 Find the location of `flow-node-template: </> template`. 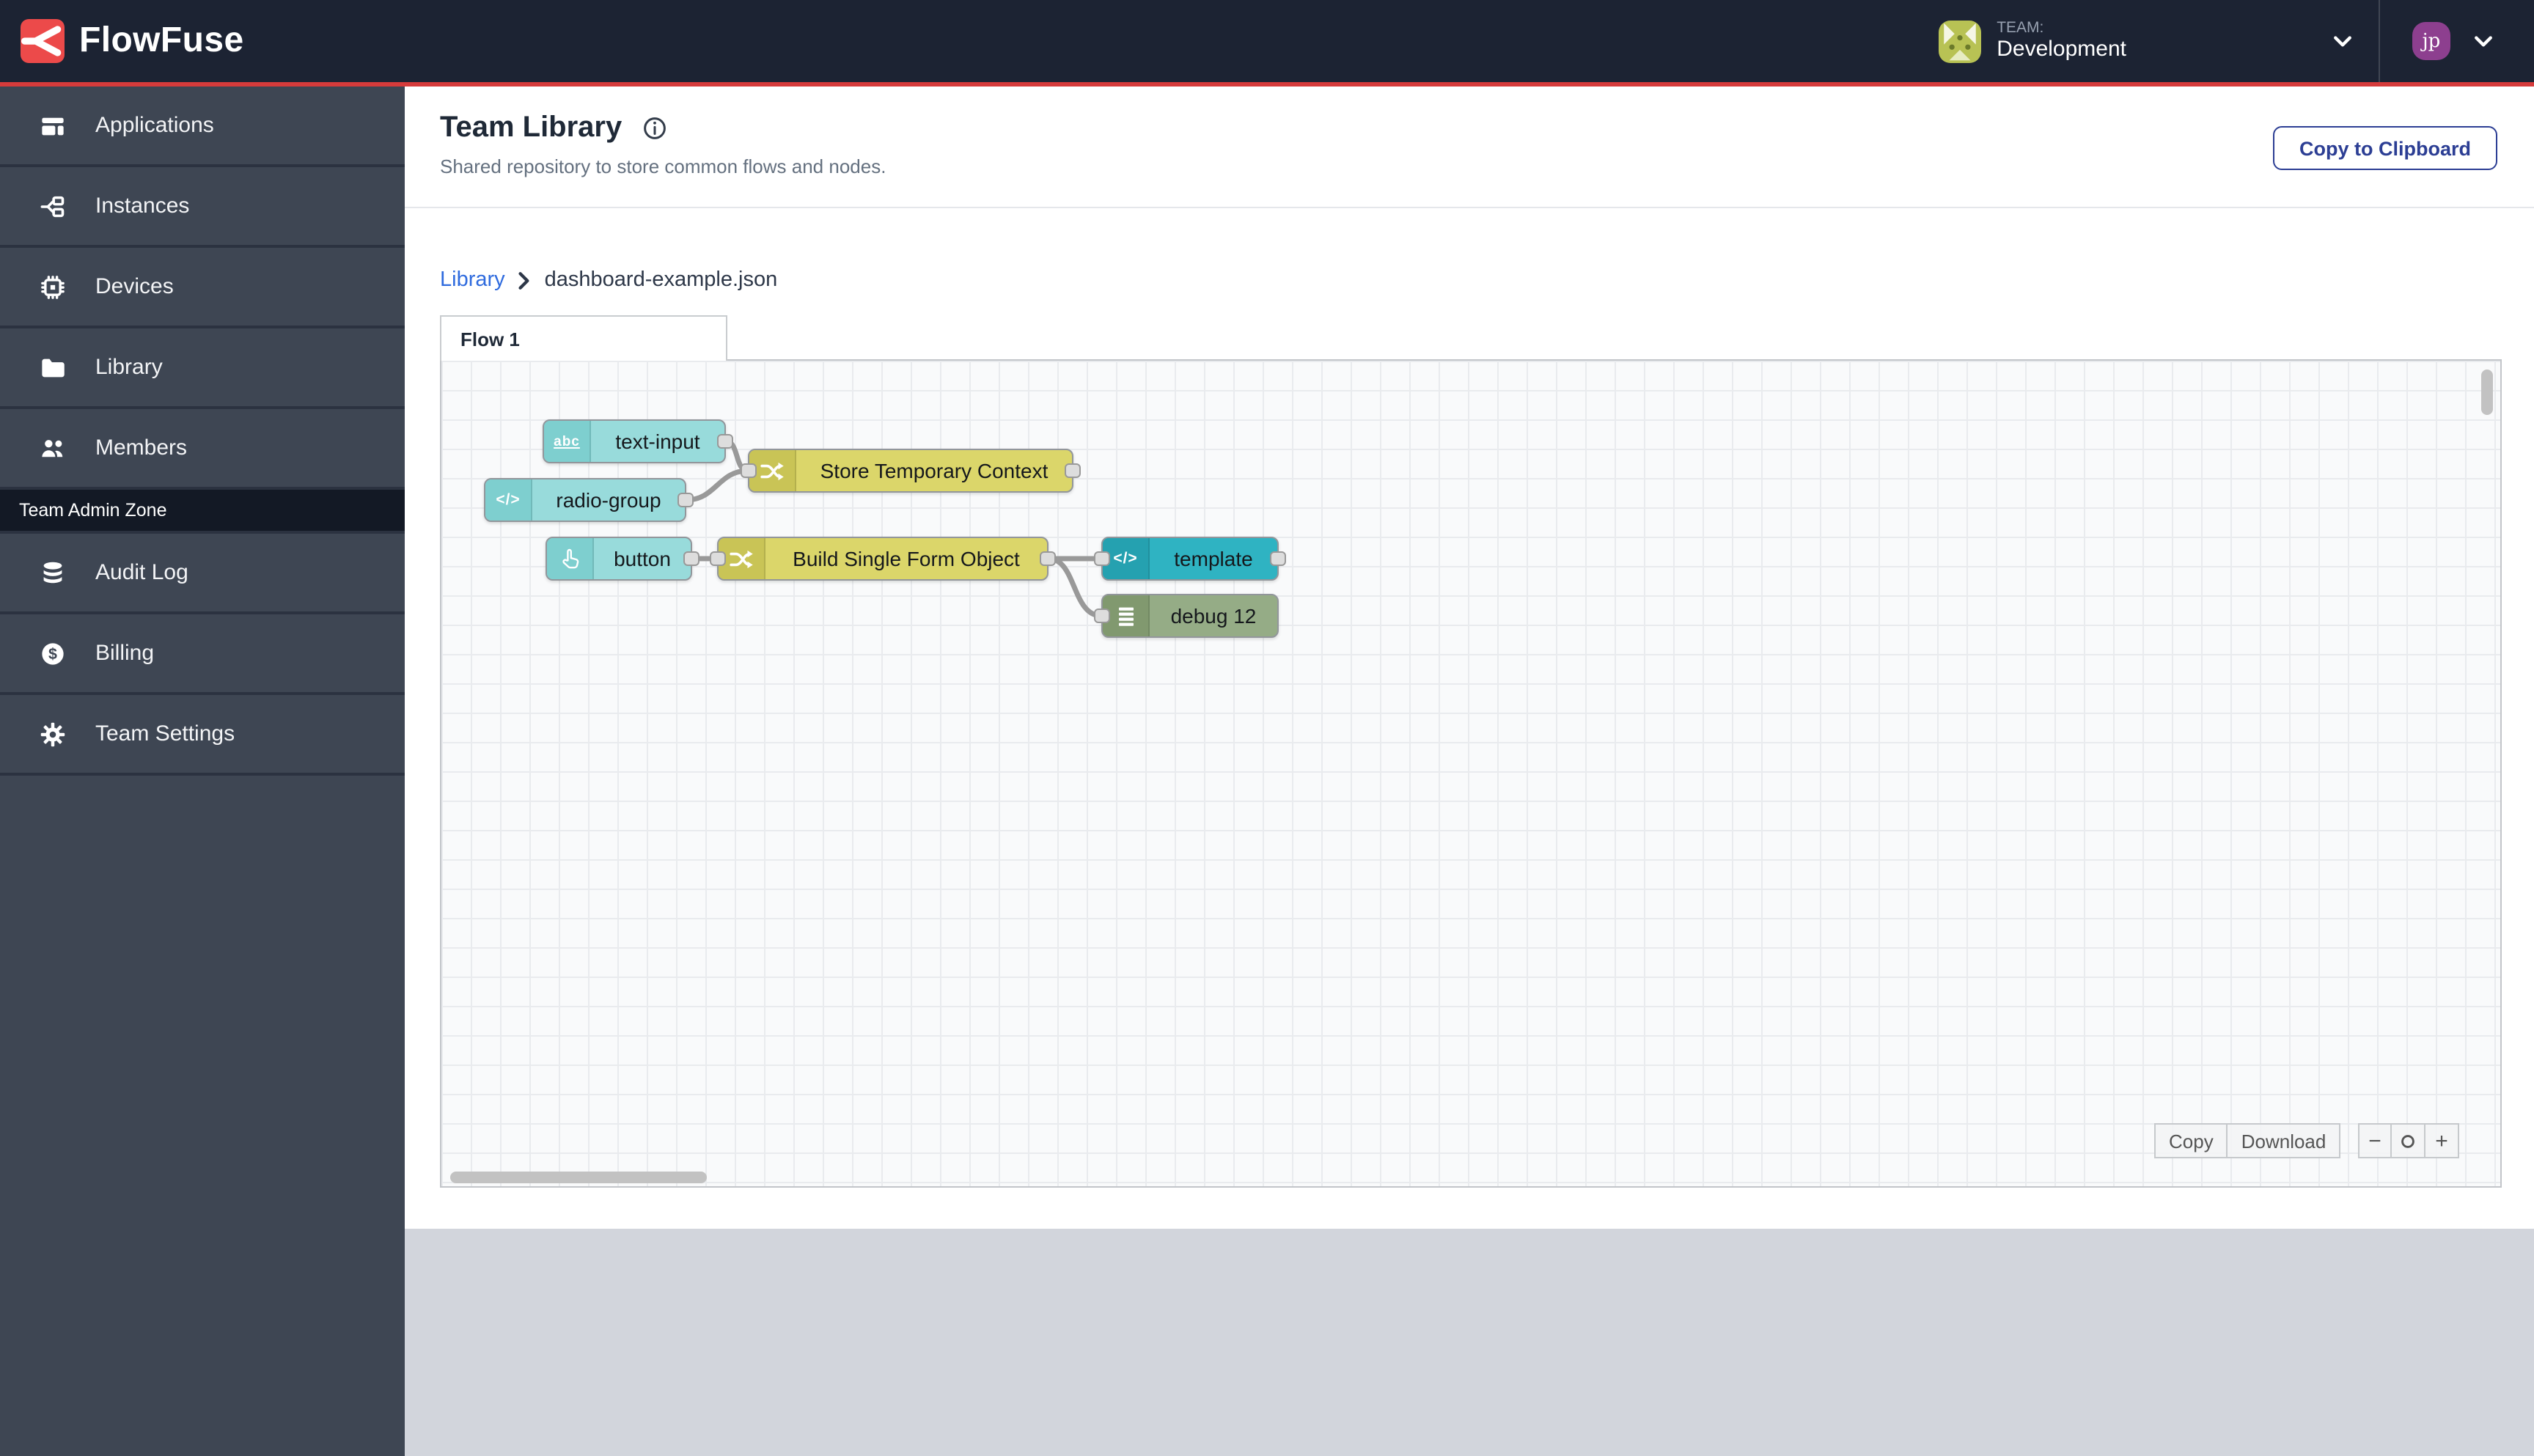

flow-node-template: </> template is located at coordinates (1190, 559).